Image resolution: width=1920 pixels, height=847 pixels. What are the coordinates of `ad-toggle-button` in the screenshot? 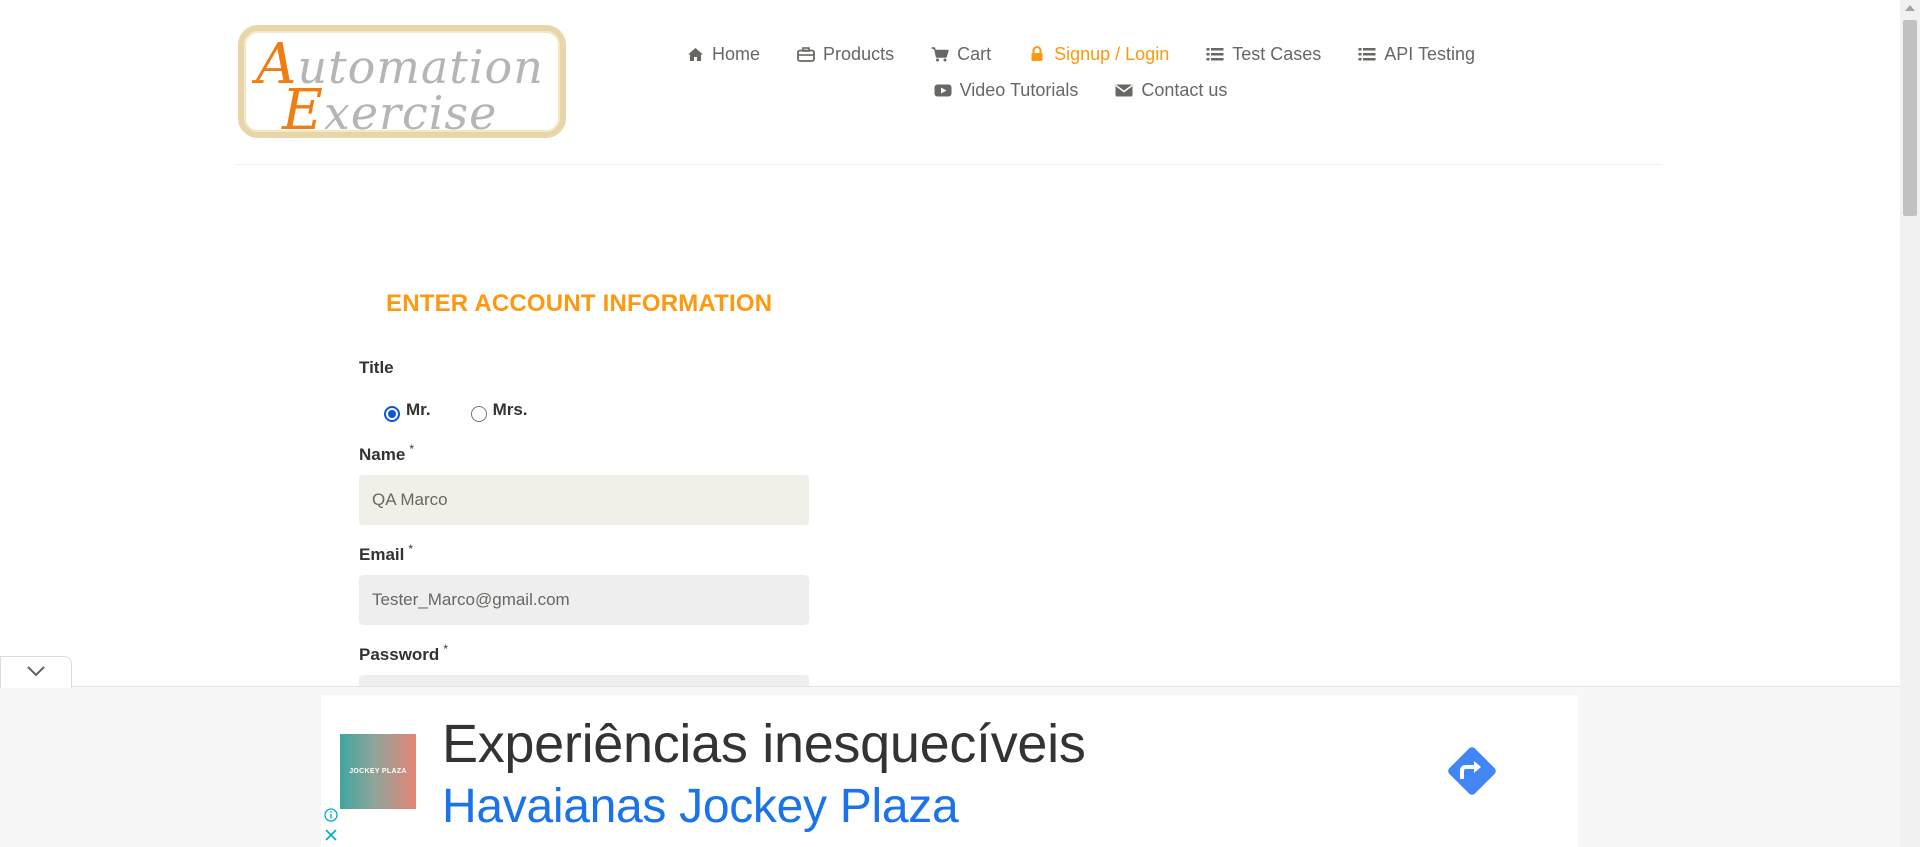 It's located at (36, 672).